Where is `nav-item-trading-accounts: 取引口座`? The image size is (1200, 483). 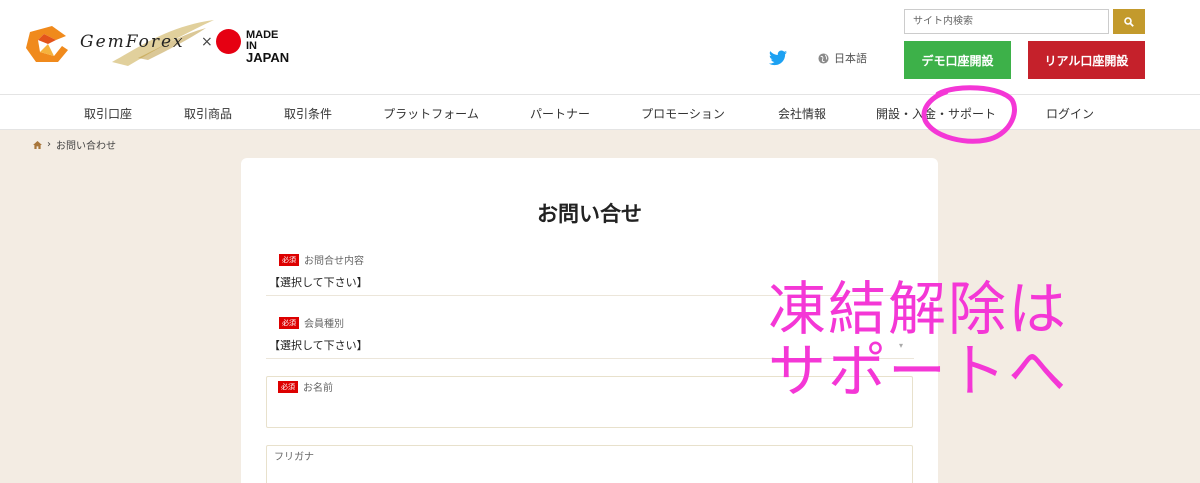 nav-item-trading-accounts: 取引口座 is located at coordinates (108, 113).